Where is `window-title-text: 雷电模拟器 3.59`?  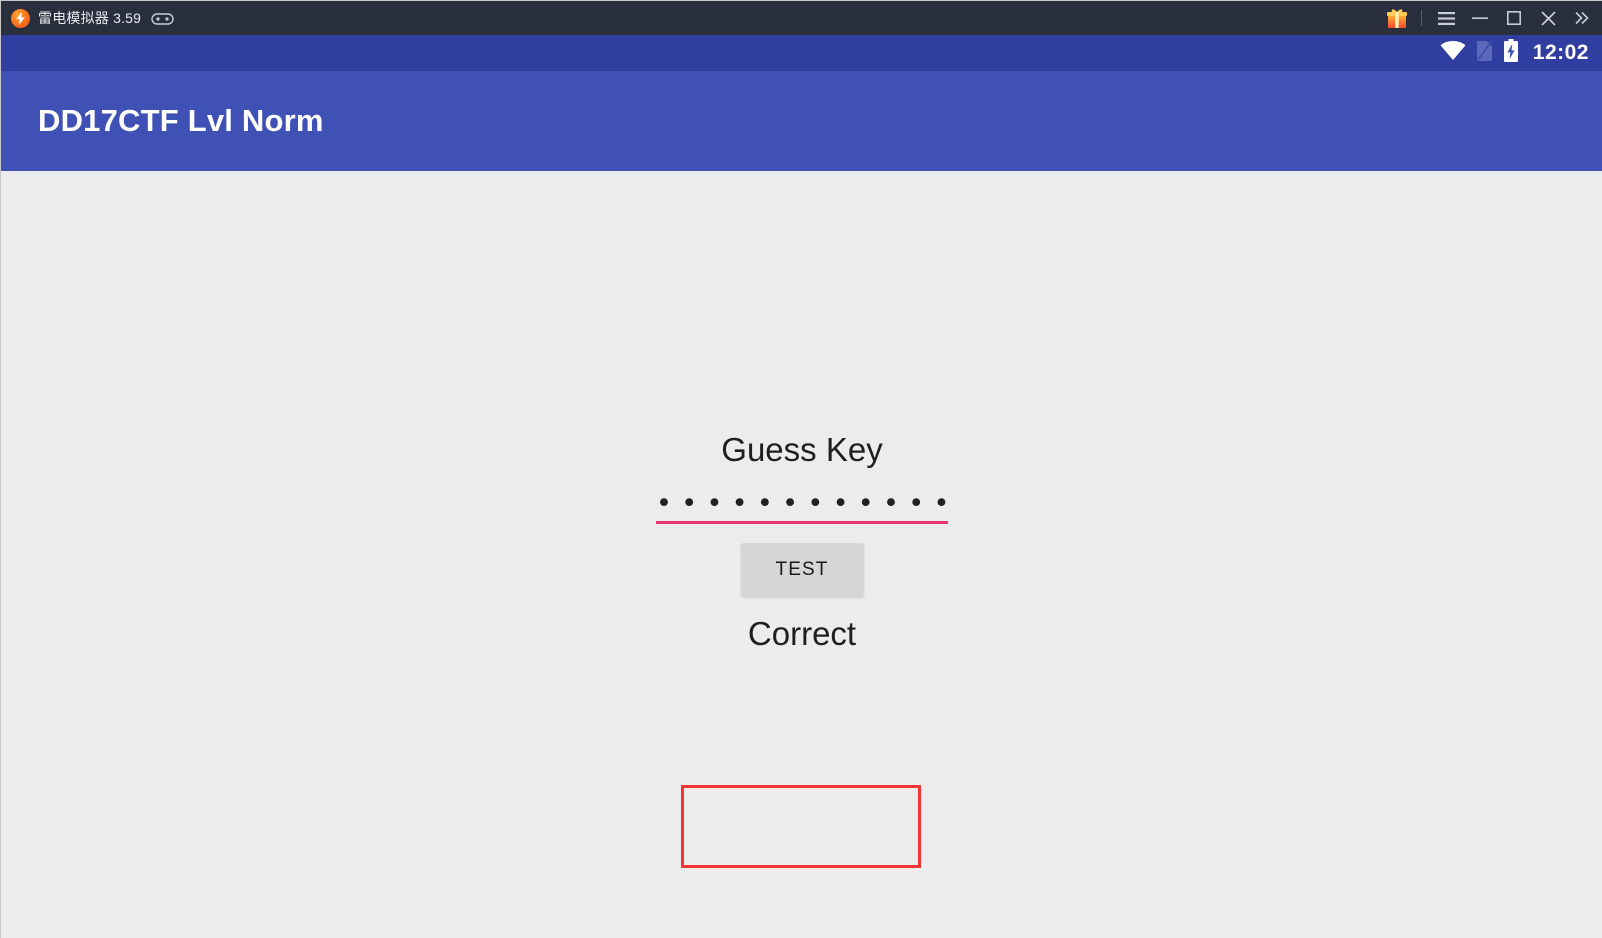
window-title-text: 雷电模拟器 3.59 is located at coordinates (90, 18).